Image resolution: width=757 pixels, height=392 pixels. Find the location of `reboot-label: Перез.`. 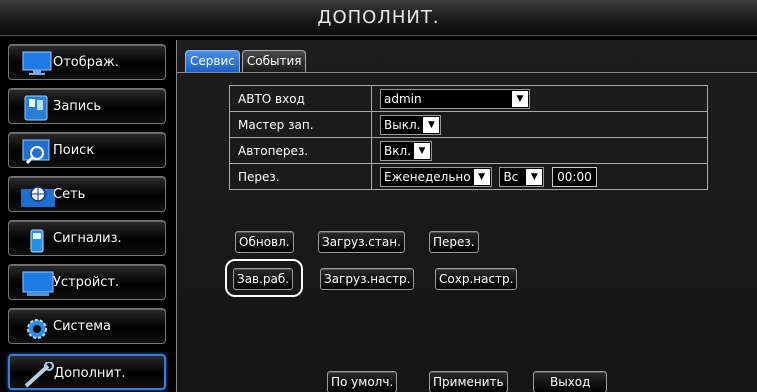

reboot-label: Перез. is located at coordinates (300, 176).